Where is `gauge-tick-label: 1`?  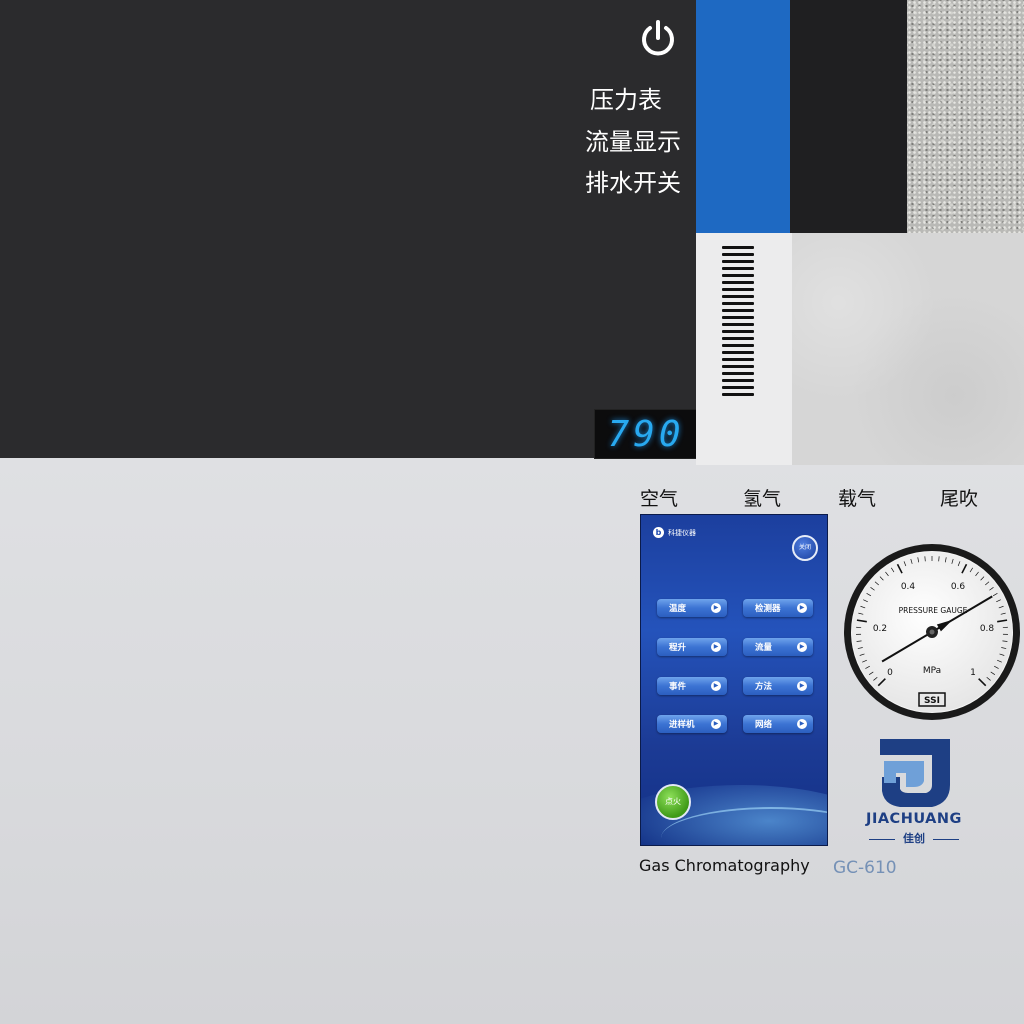
gauge-tick-label: 1 is located at coordinates (973, 673).